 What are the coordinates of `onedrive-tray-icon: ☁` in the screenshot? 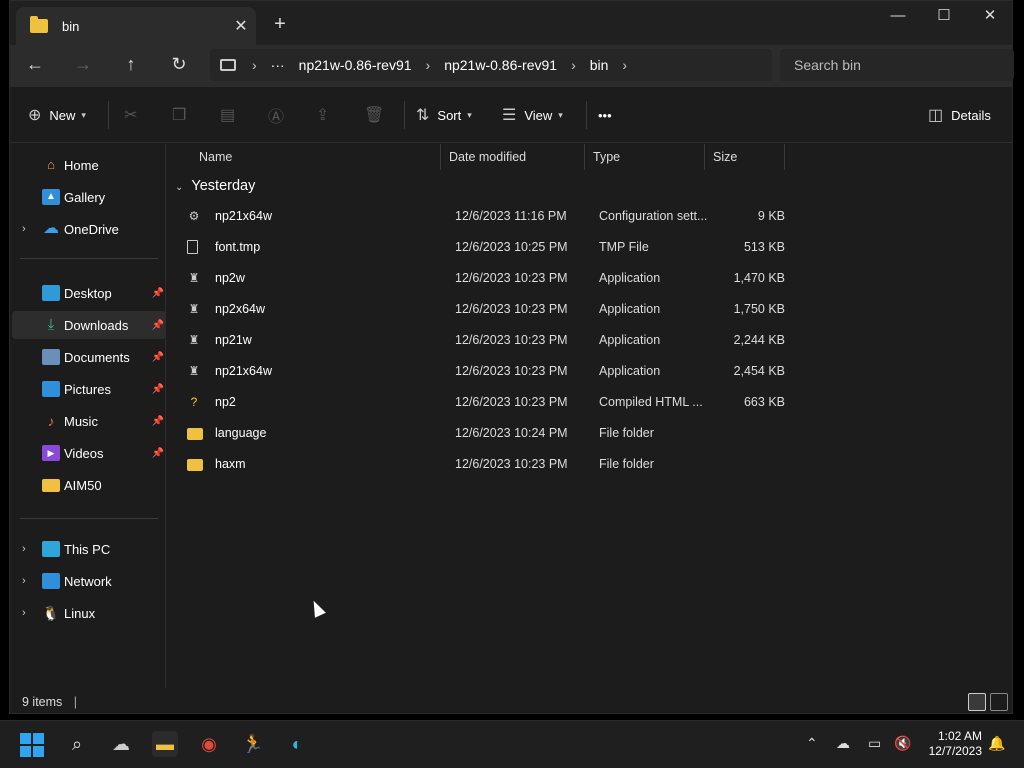 It's located at (843, 743).